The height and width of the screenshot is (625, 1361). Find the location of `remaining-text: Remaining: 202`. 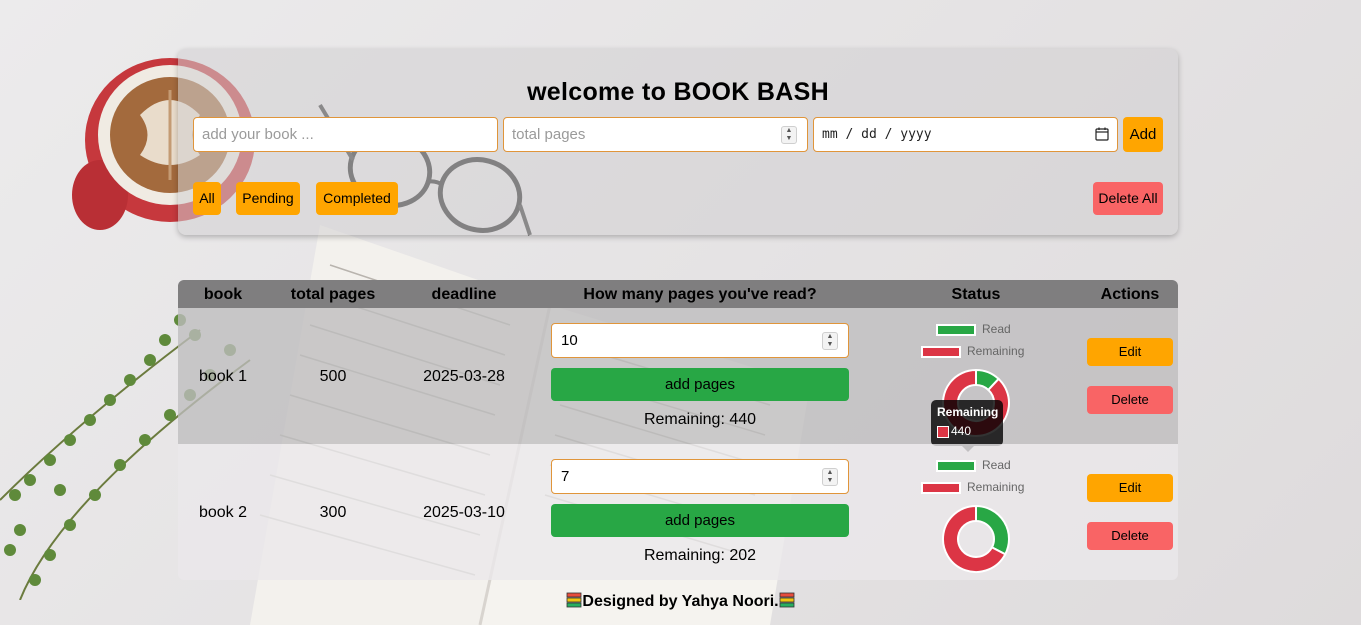

remaining-text: Remaining: 202 is located at coordinates (700, 555).